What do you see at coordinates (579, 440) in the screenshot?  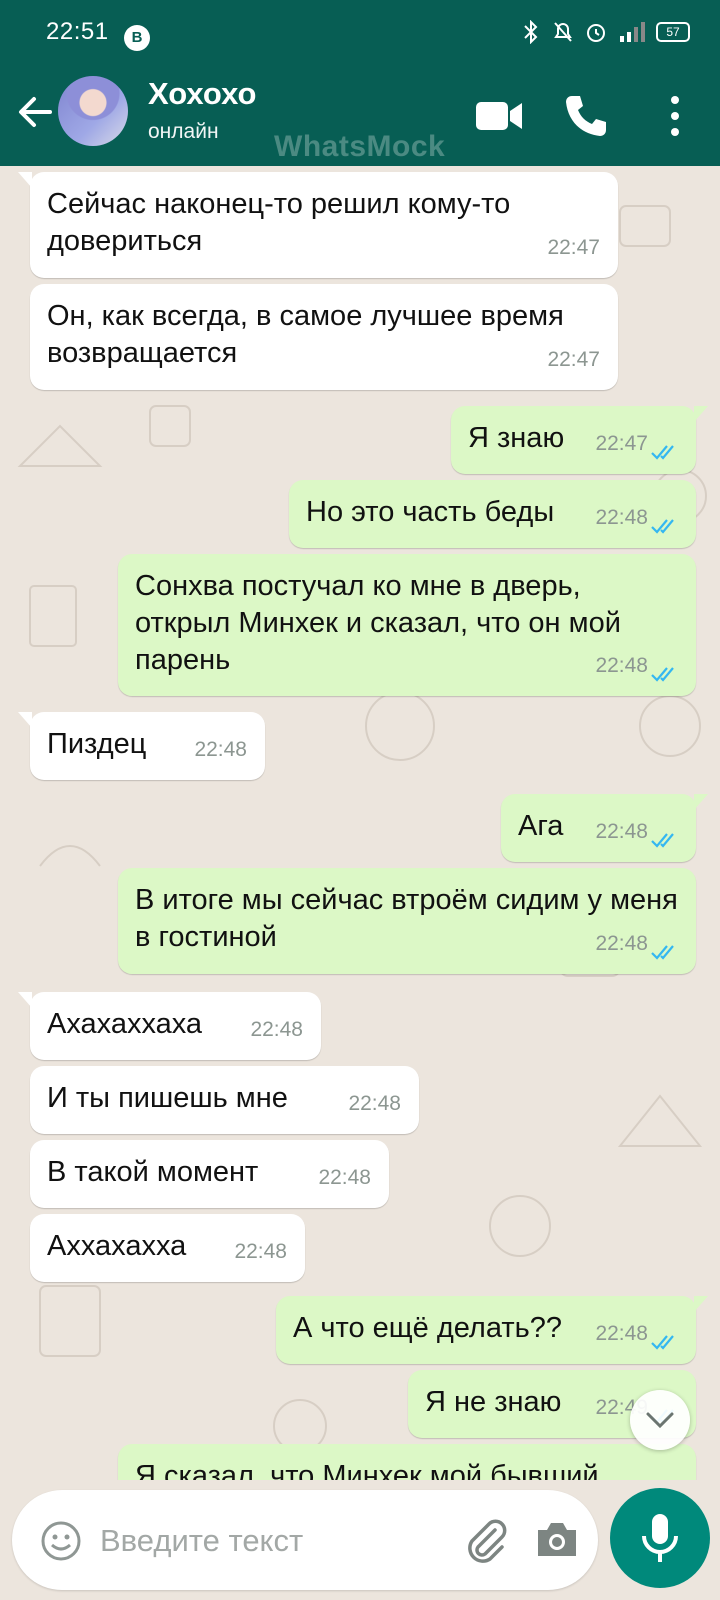 I see `message-outgoing: Я знаю 22:47` at bounding box center [579, 440].